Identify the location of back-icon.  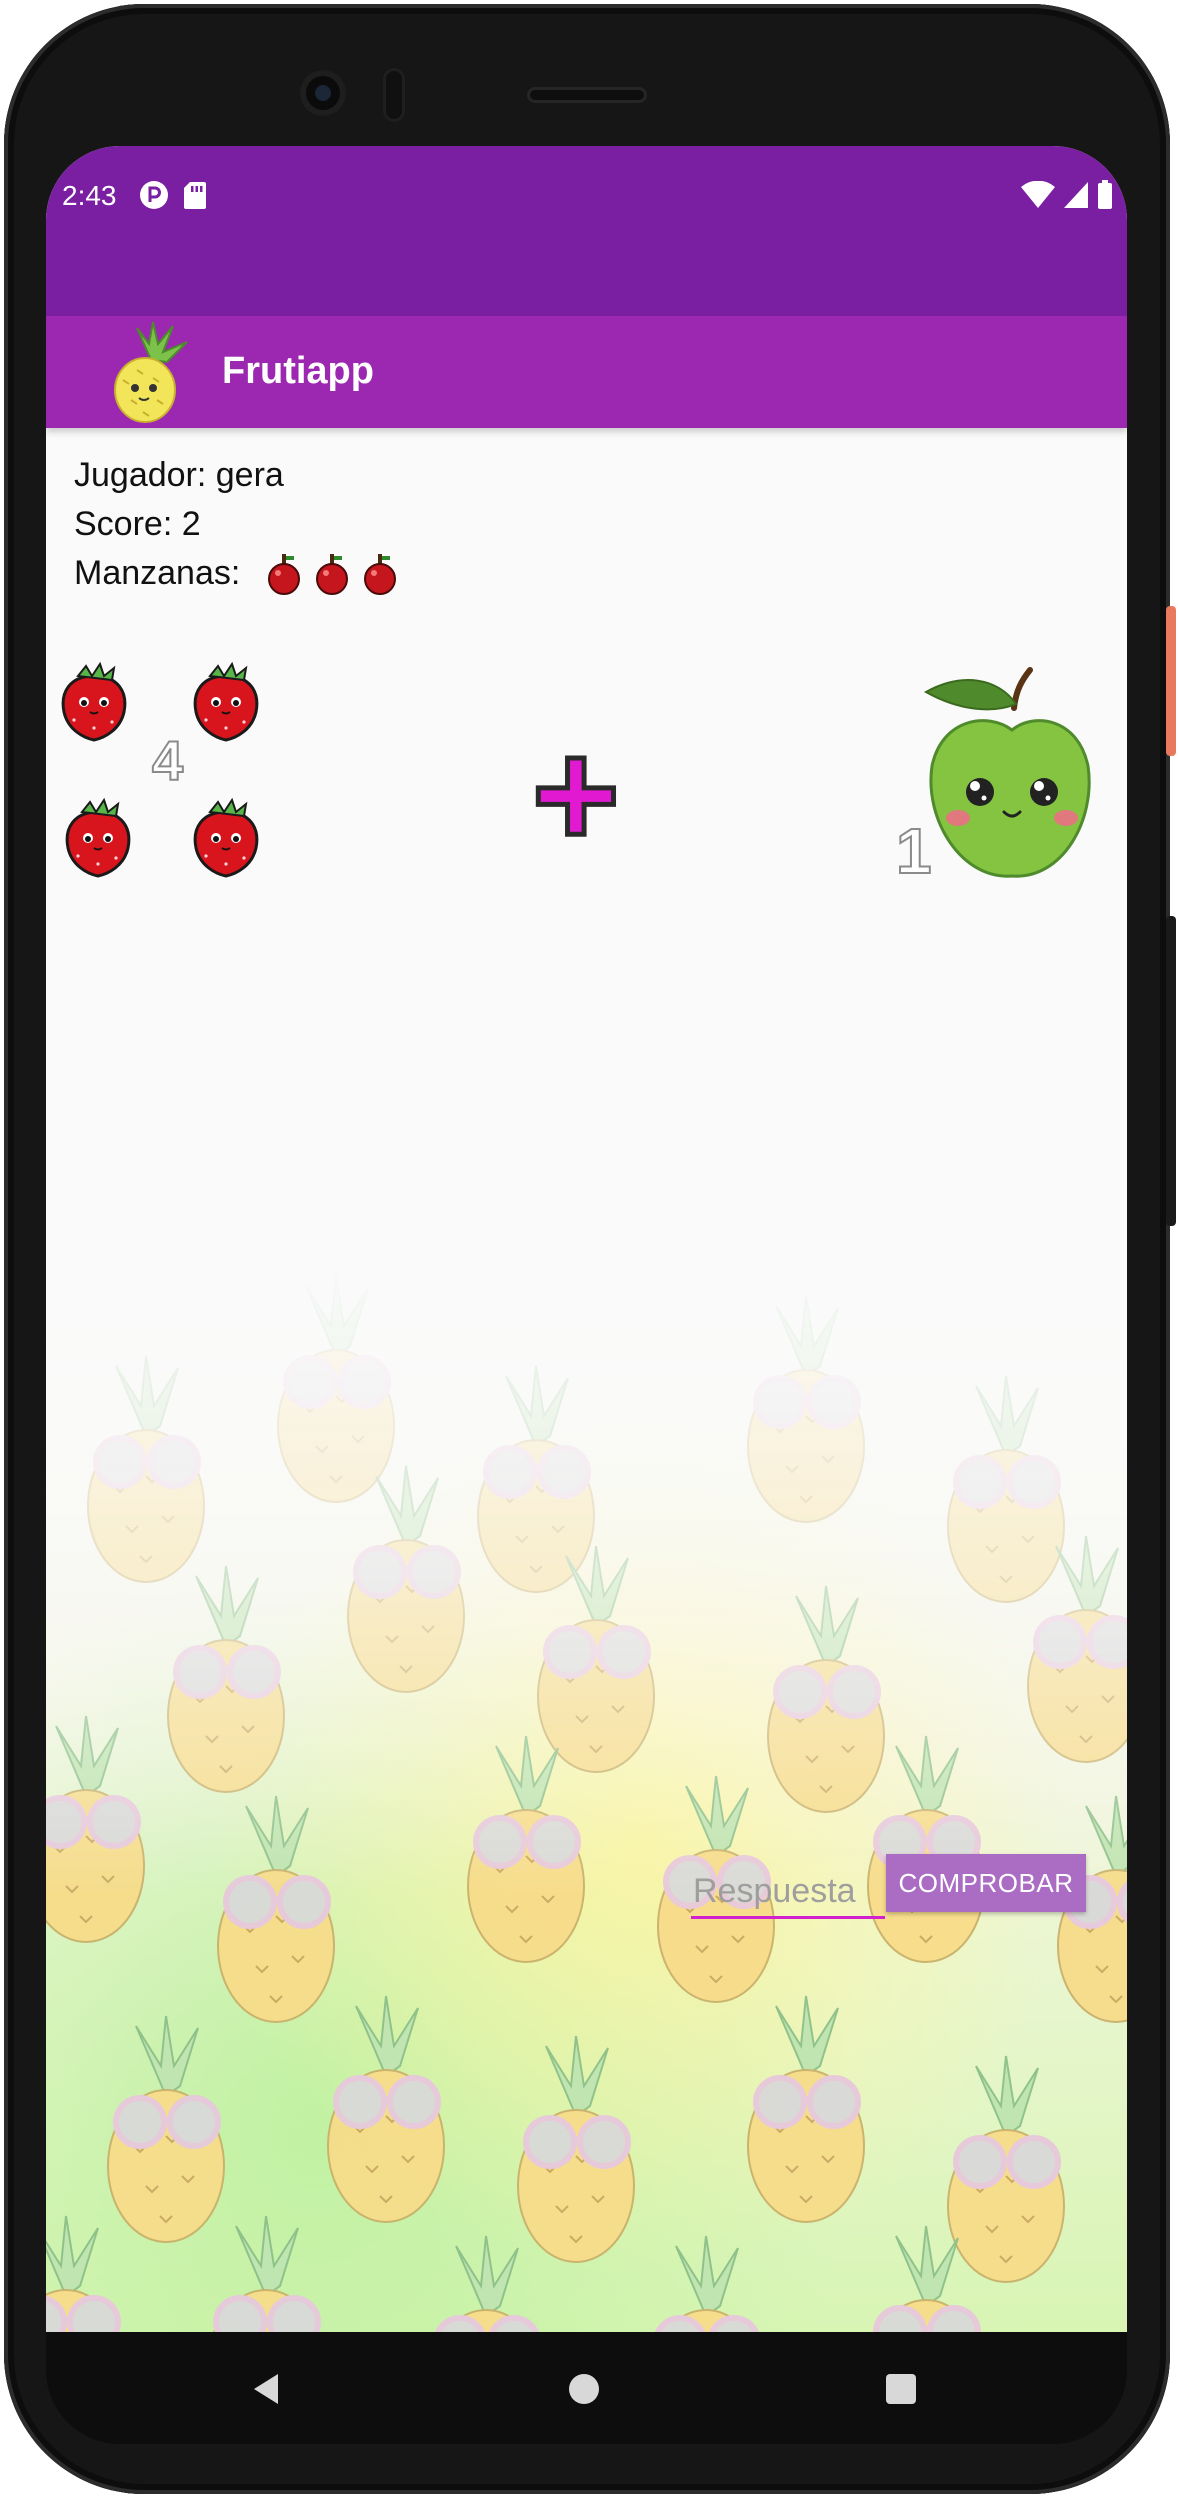
(266, 2389).